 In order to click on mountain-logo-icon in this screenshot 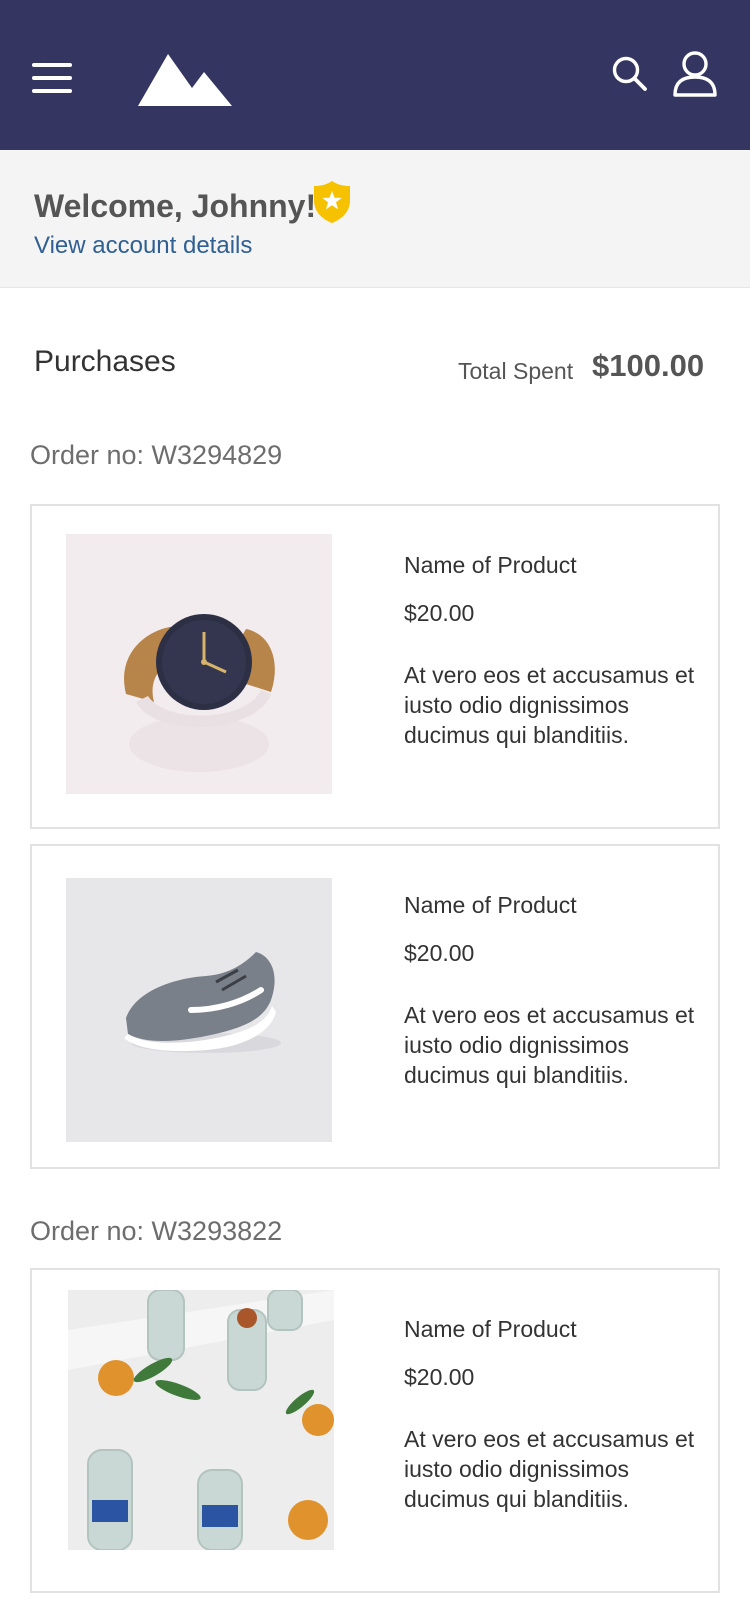, I will do `click(186, 79)`.